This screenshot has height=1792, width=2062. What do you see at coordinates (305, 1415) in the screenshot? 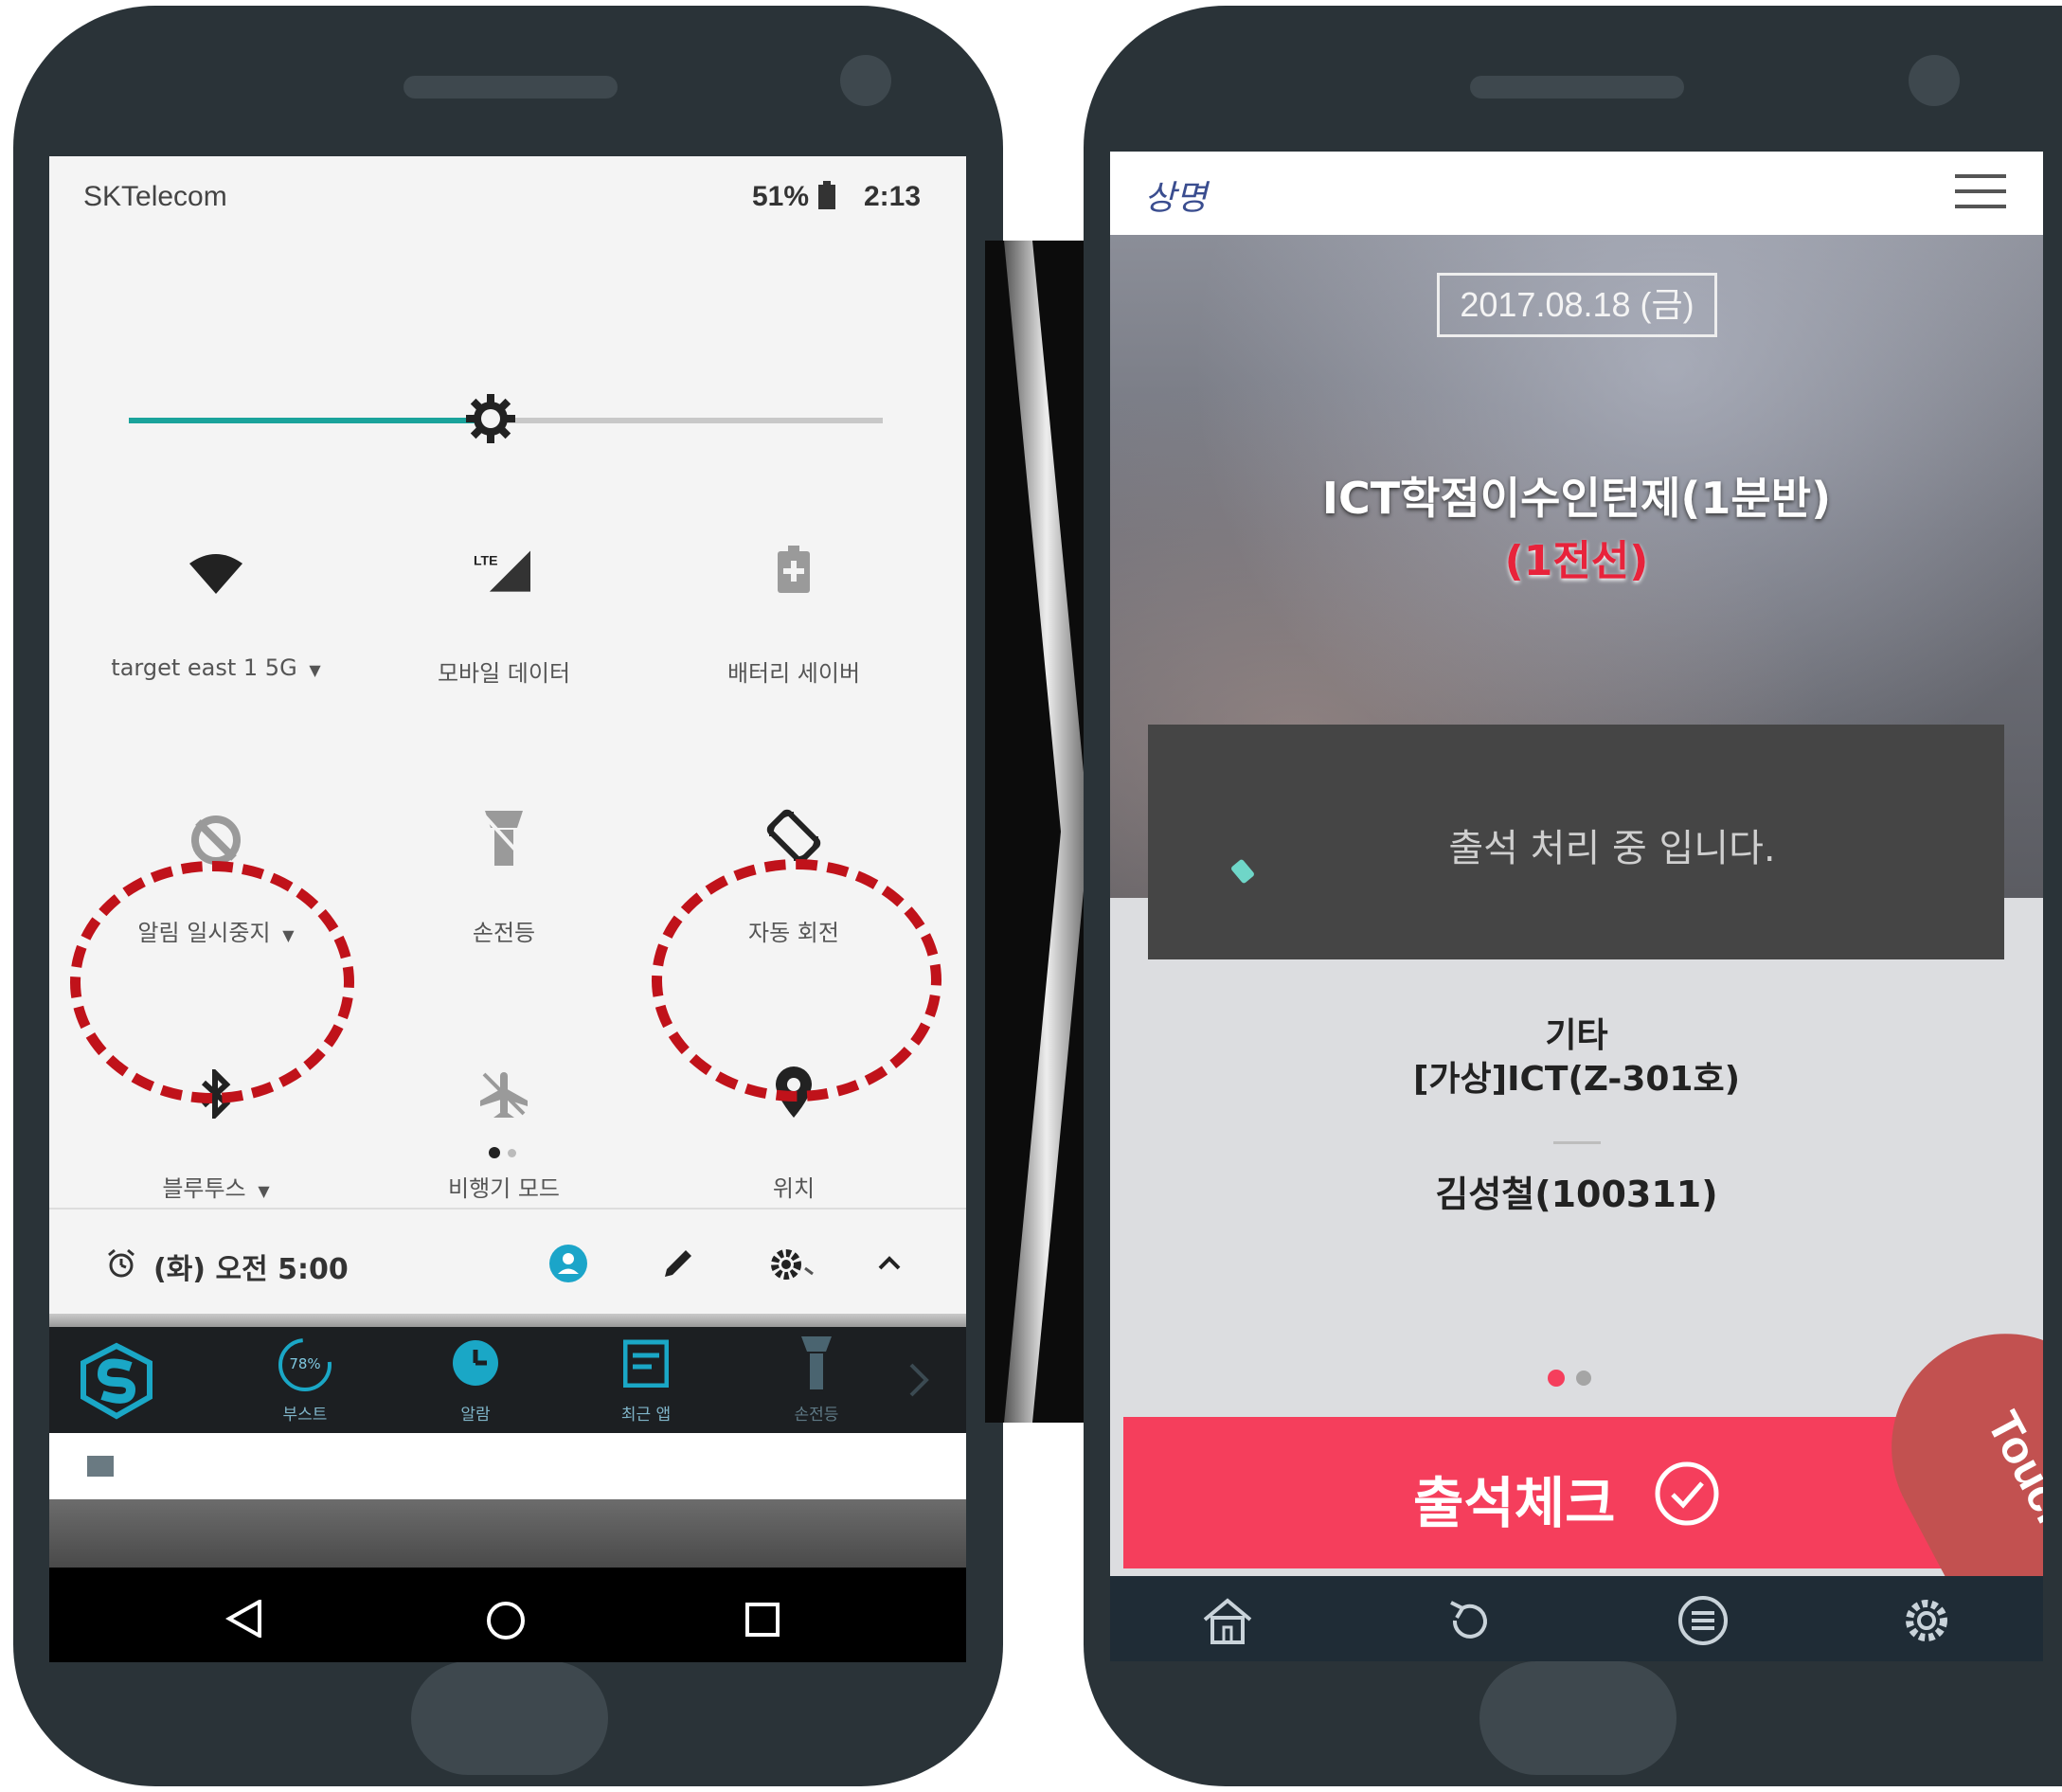
I see `dock-label: 부스트` at bounding box center [305, 1415].